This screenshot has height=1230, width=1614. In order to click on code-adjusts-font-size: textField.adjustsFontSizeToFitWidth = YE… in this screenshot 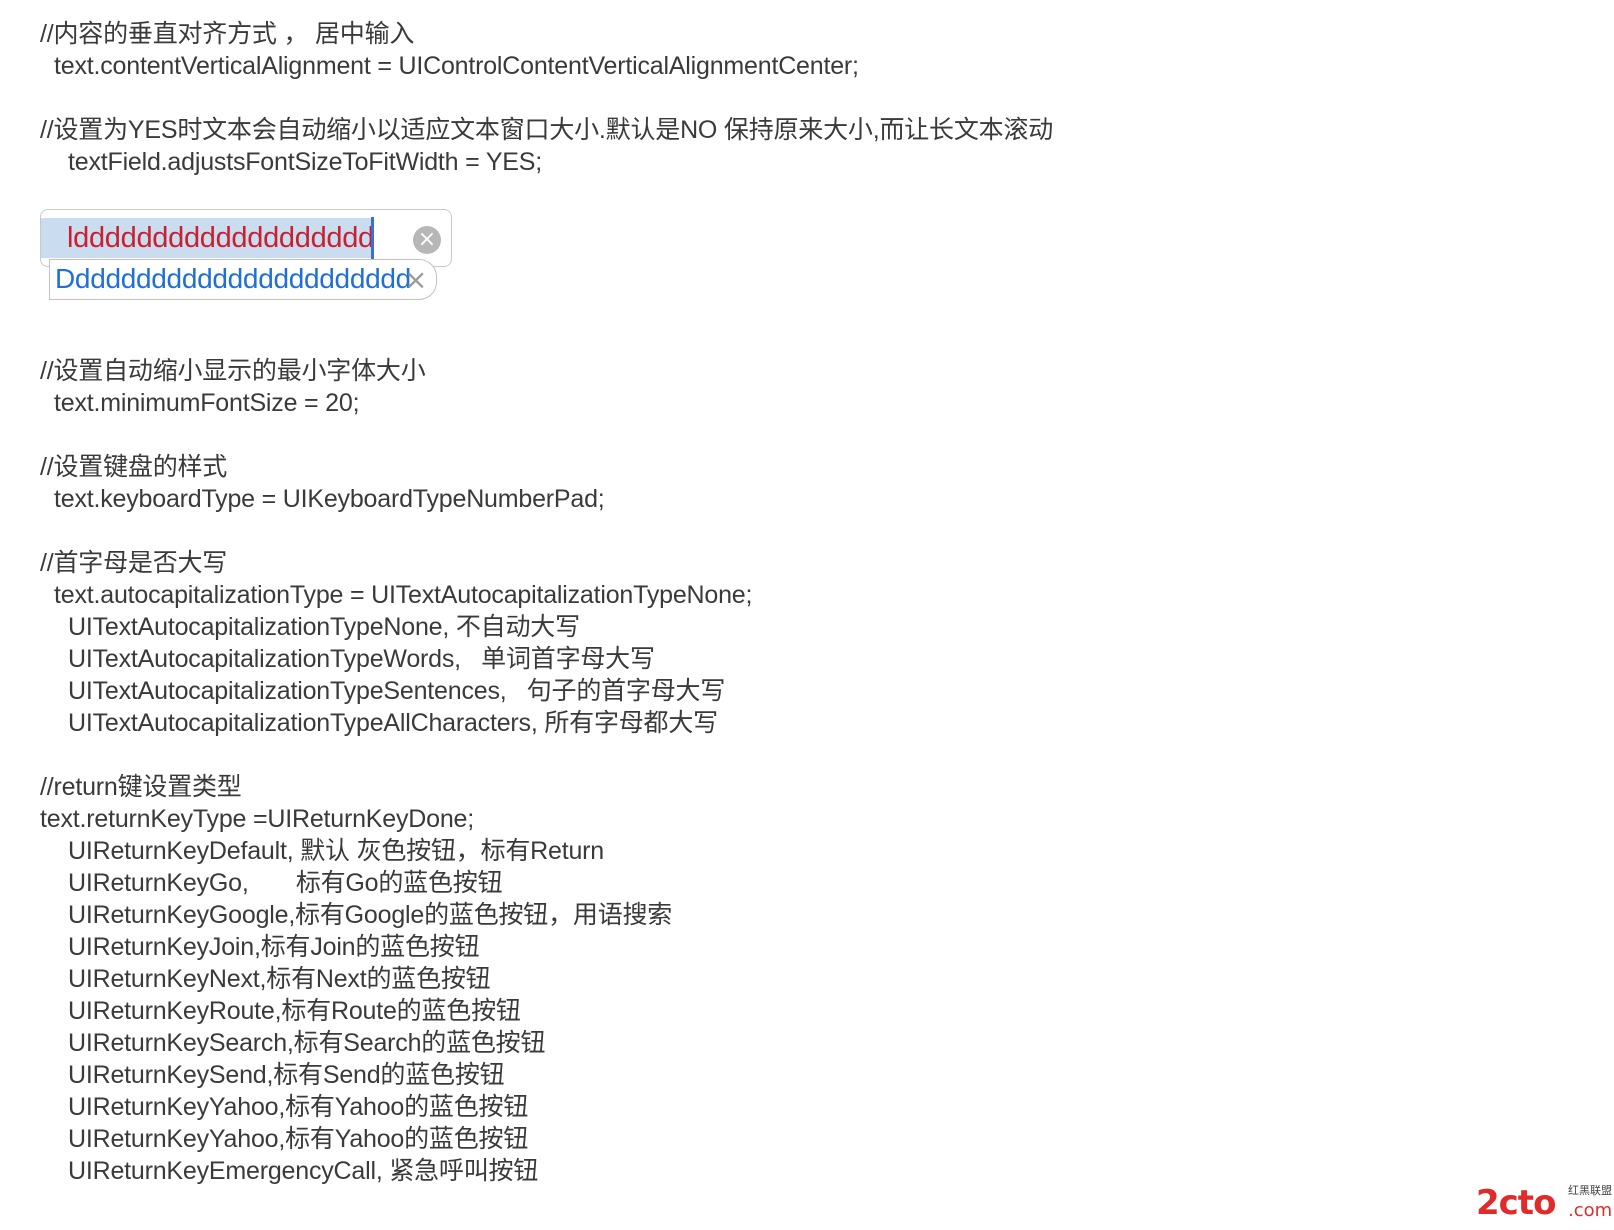, I will do `click(305, 162)`.